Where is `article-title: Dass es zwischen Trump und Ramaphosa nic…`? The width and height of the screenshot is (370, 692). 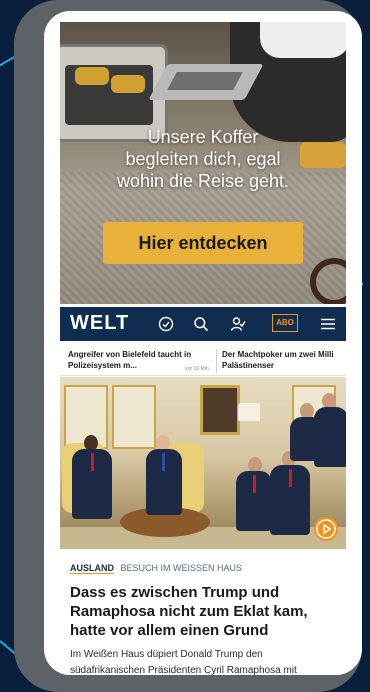
article-title: Dass es zwischen Trump und Ramaphosa nic… is located at coordinates (204, 611).